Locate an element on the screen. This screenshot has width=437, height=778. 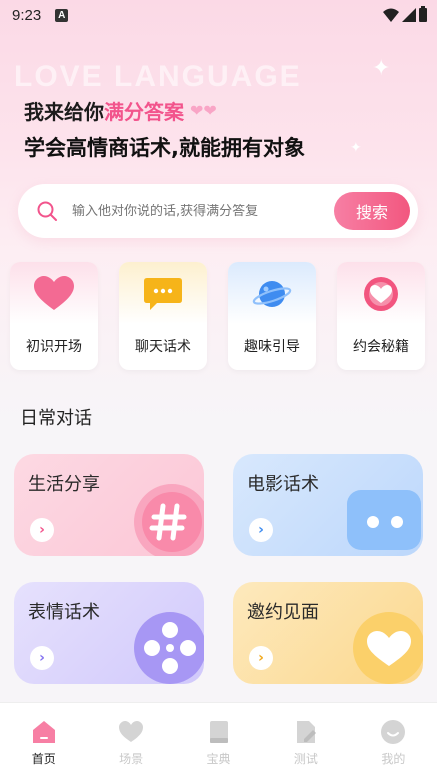
card-emoji-talk: 表情话术 › is located at coordinates (109, 633).